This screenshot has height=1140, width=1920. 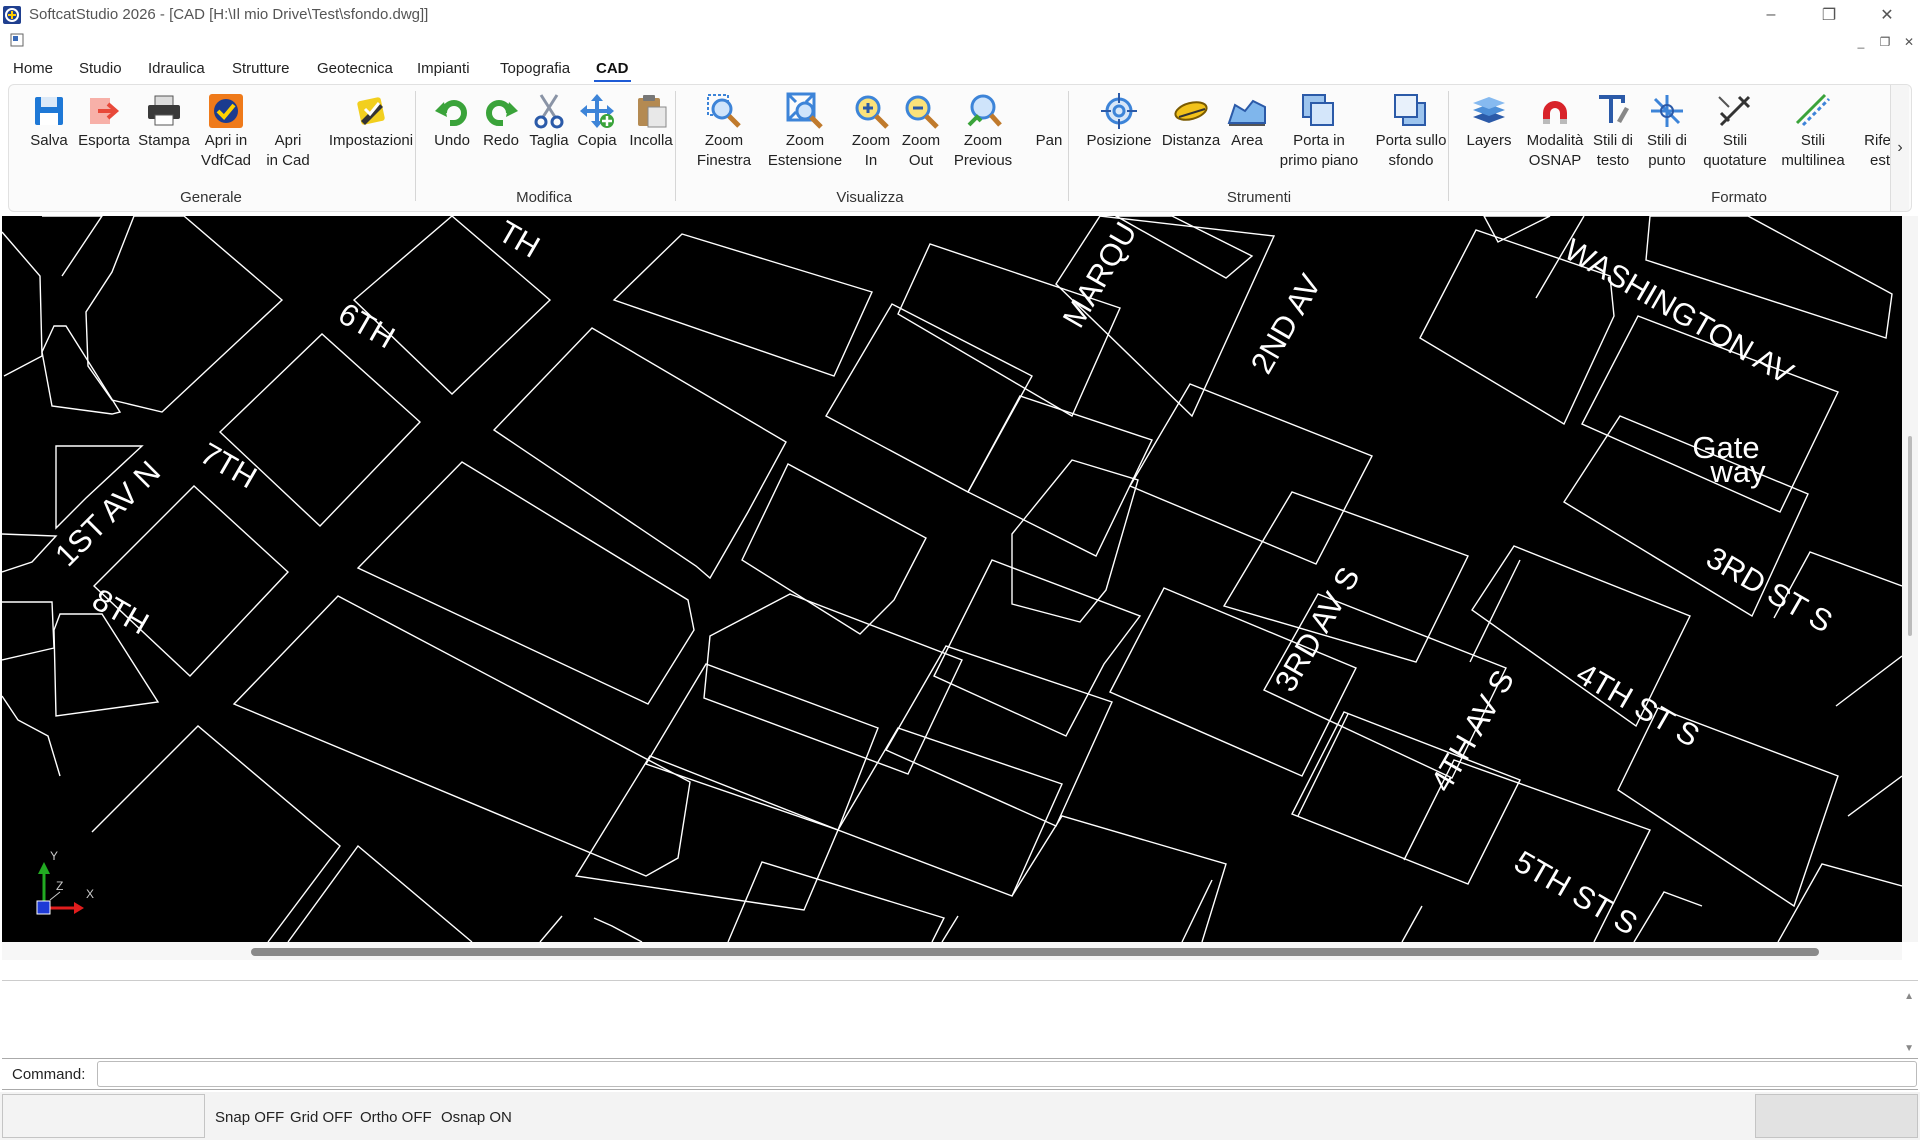 What do you see at coordinates (1679, 311) in the screenshot?
I see `street-label-washington-av: WASHINGTON AV` at bounding box center [1679, 311].